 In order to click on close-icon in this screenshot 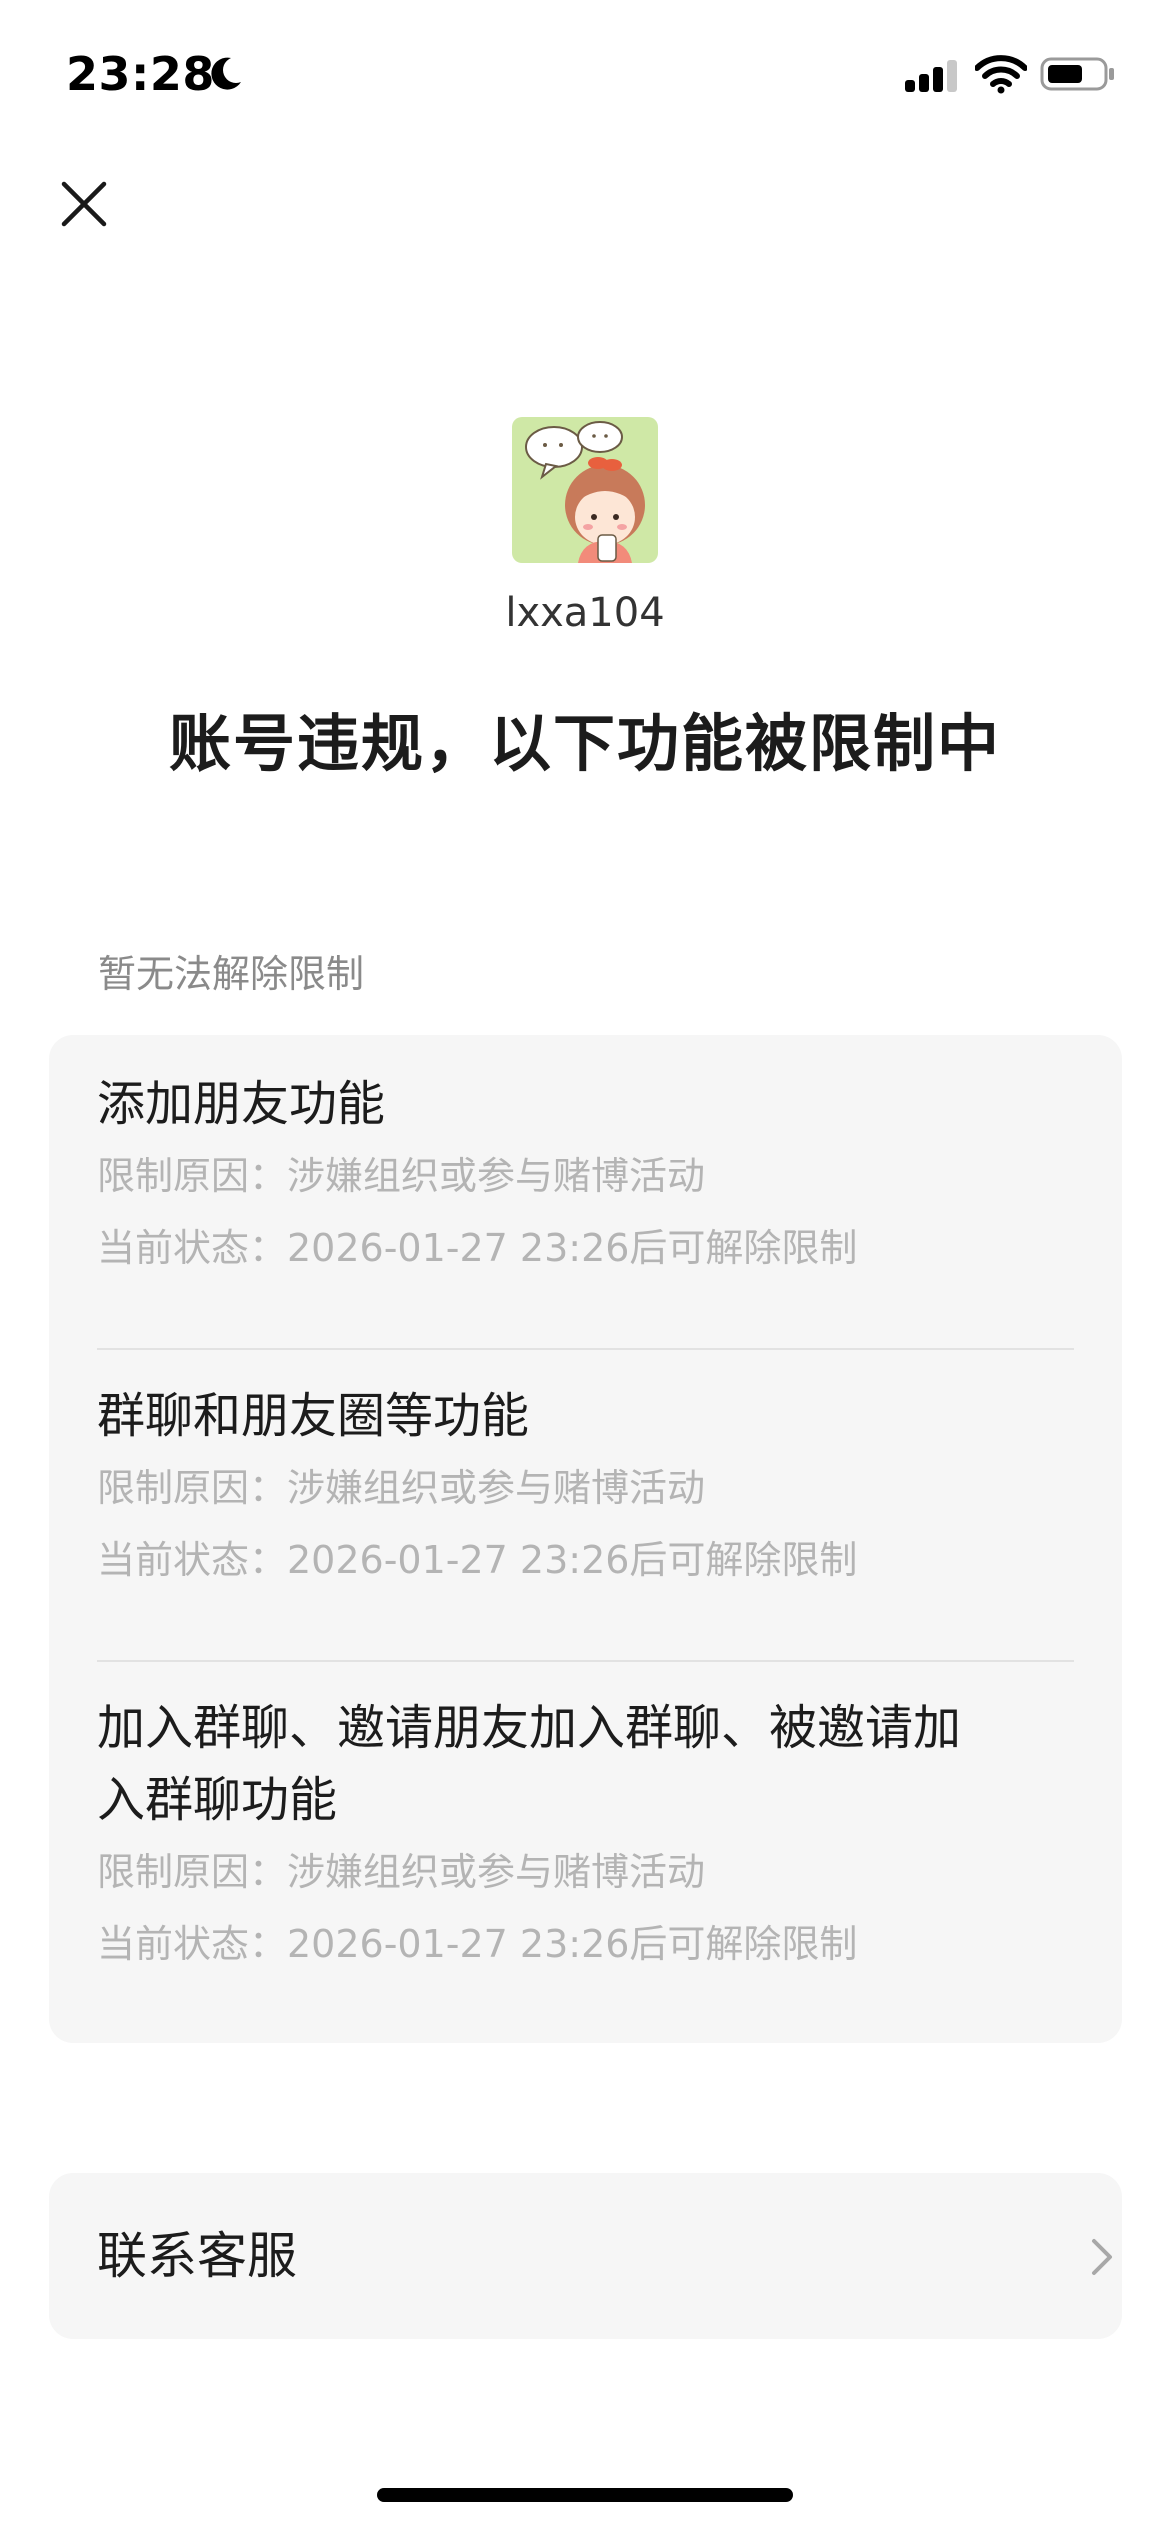, I will do `click(84, 204)`.